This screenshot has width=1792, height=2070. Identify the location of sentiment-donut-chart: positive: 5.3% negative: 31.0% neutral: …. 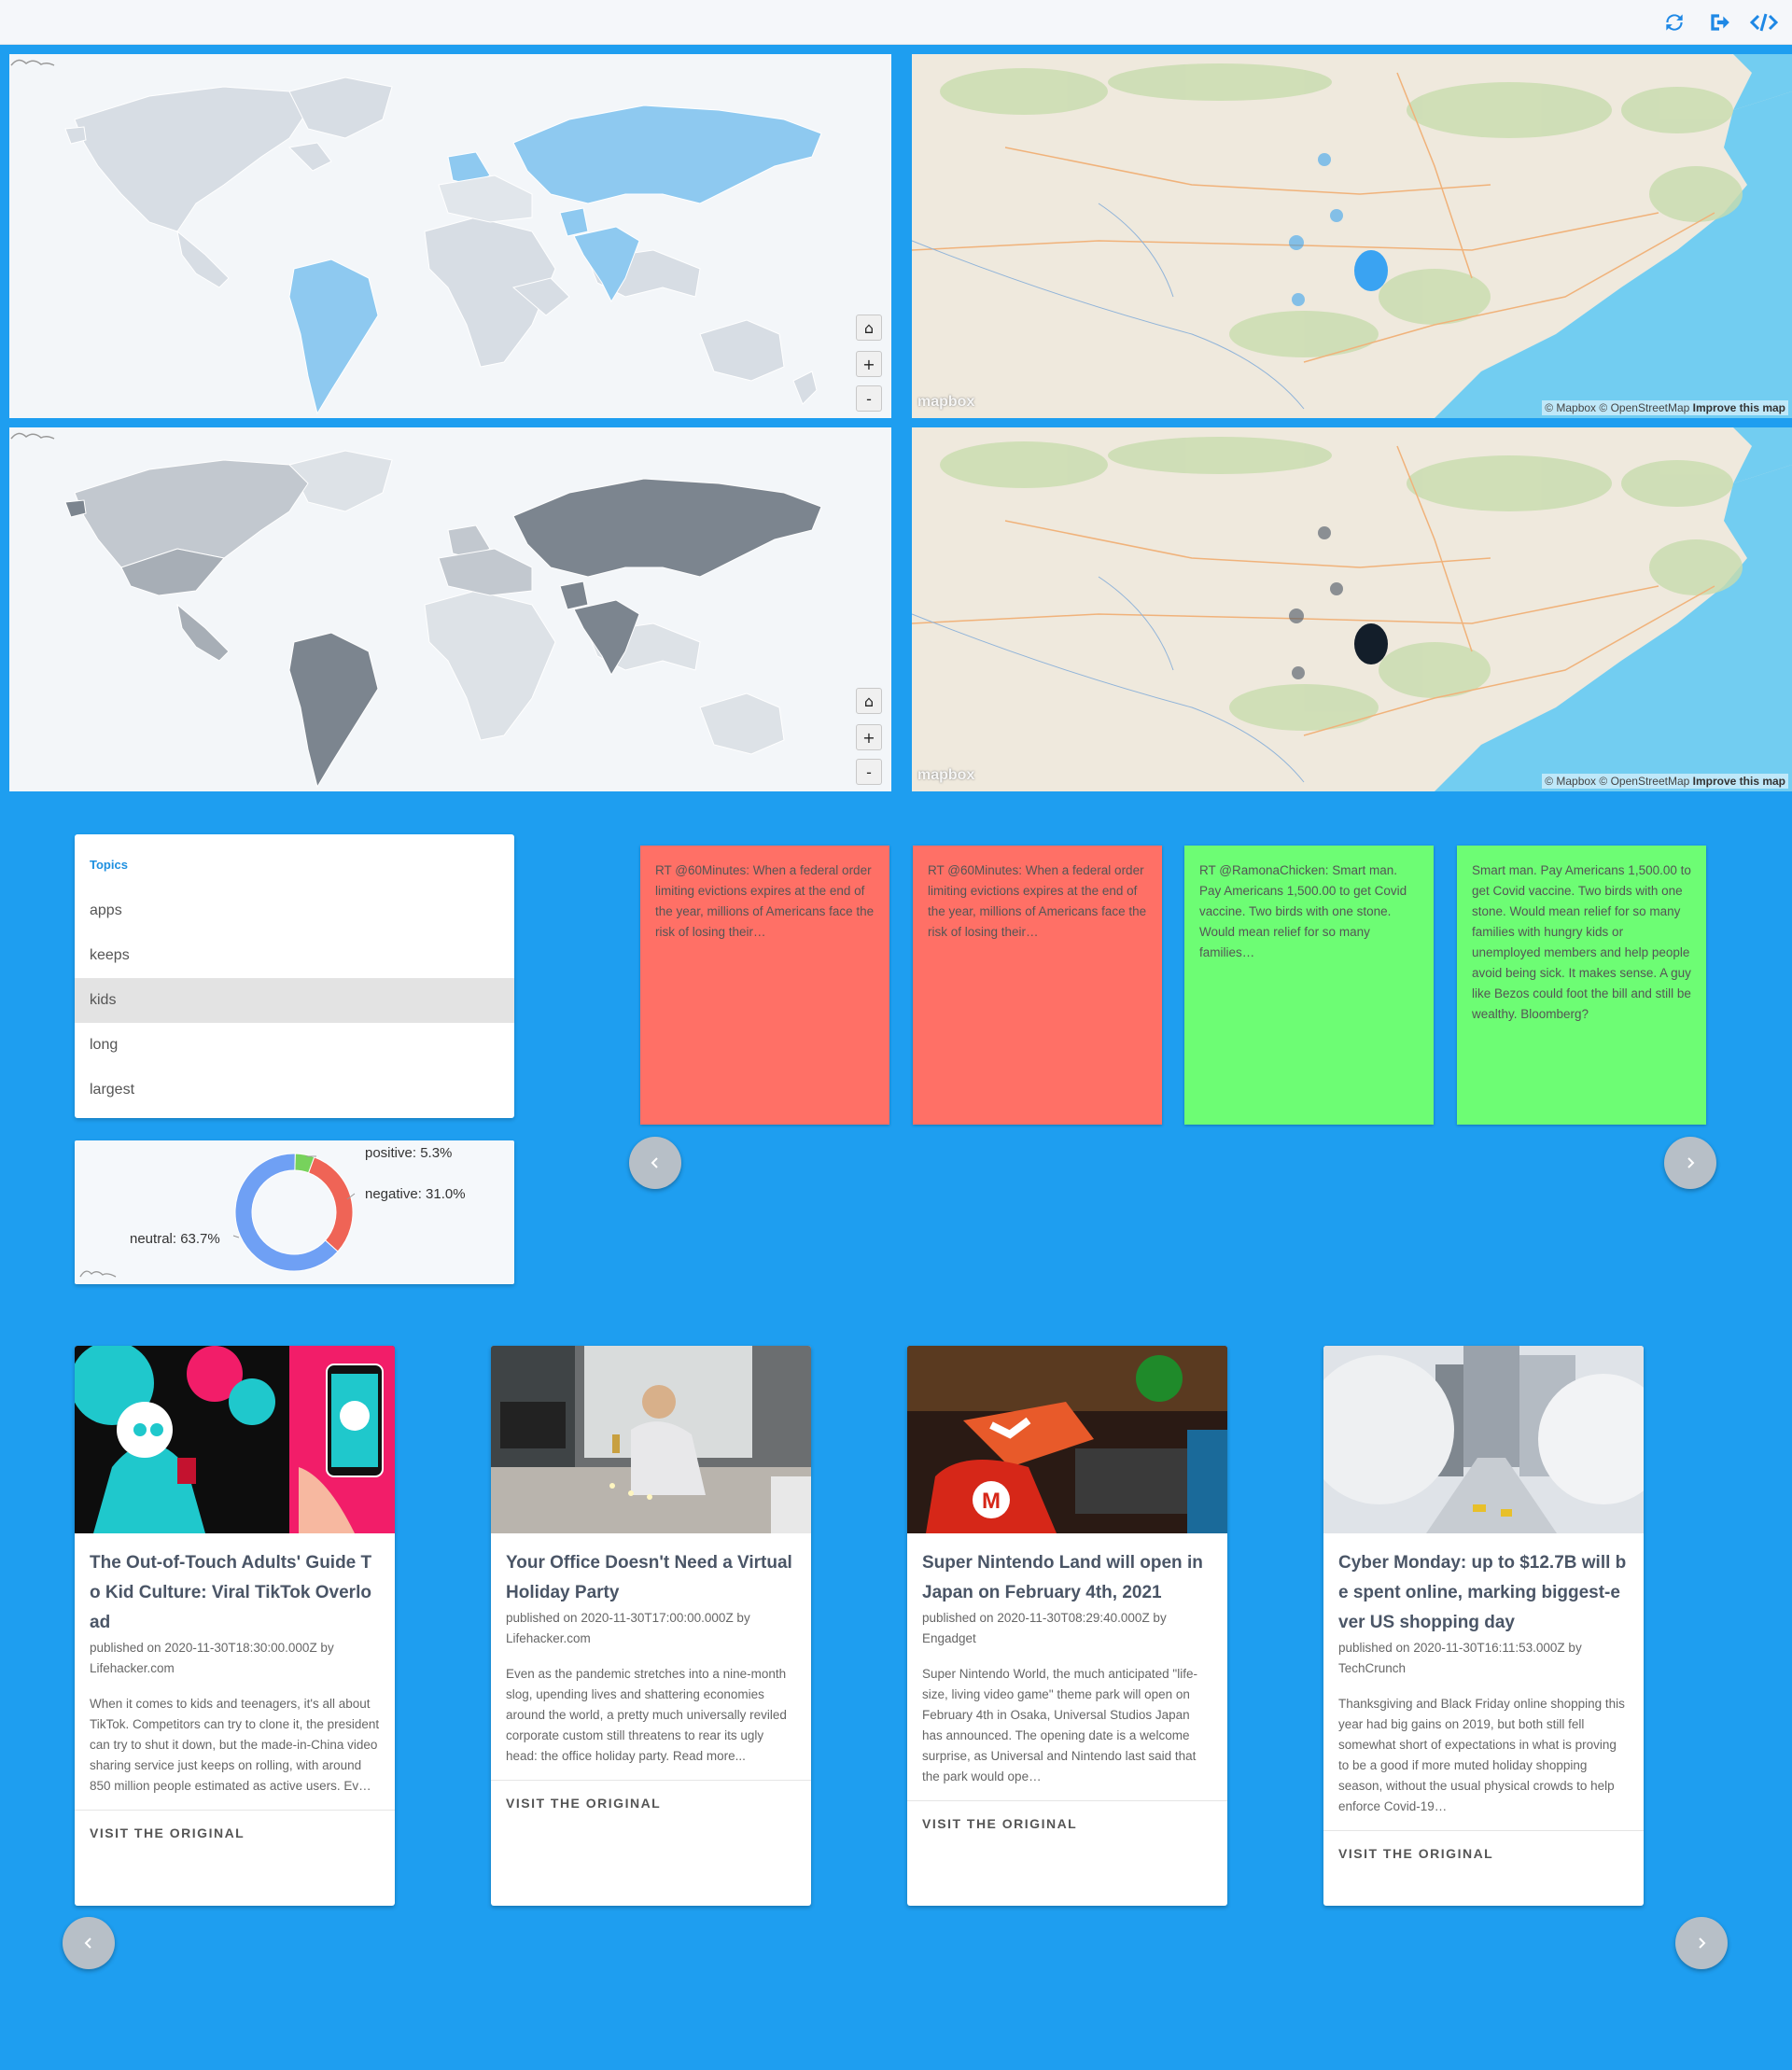
(294, 1212).